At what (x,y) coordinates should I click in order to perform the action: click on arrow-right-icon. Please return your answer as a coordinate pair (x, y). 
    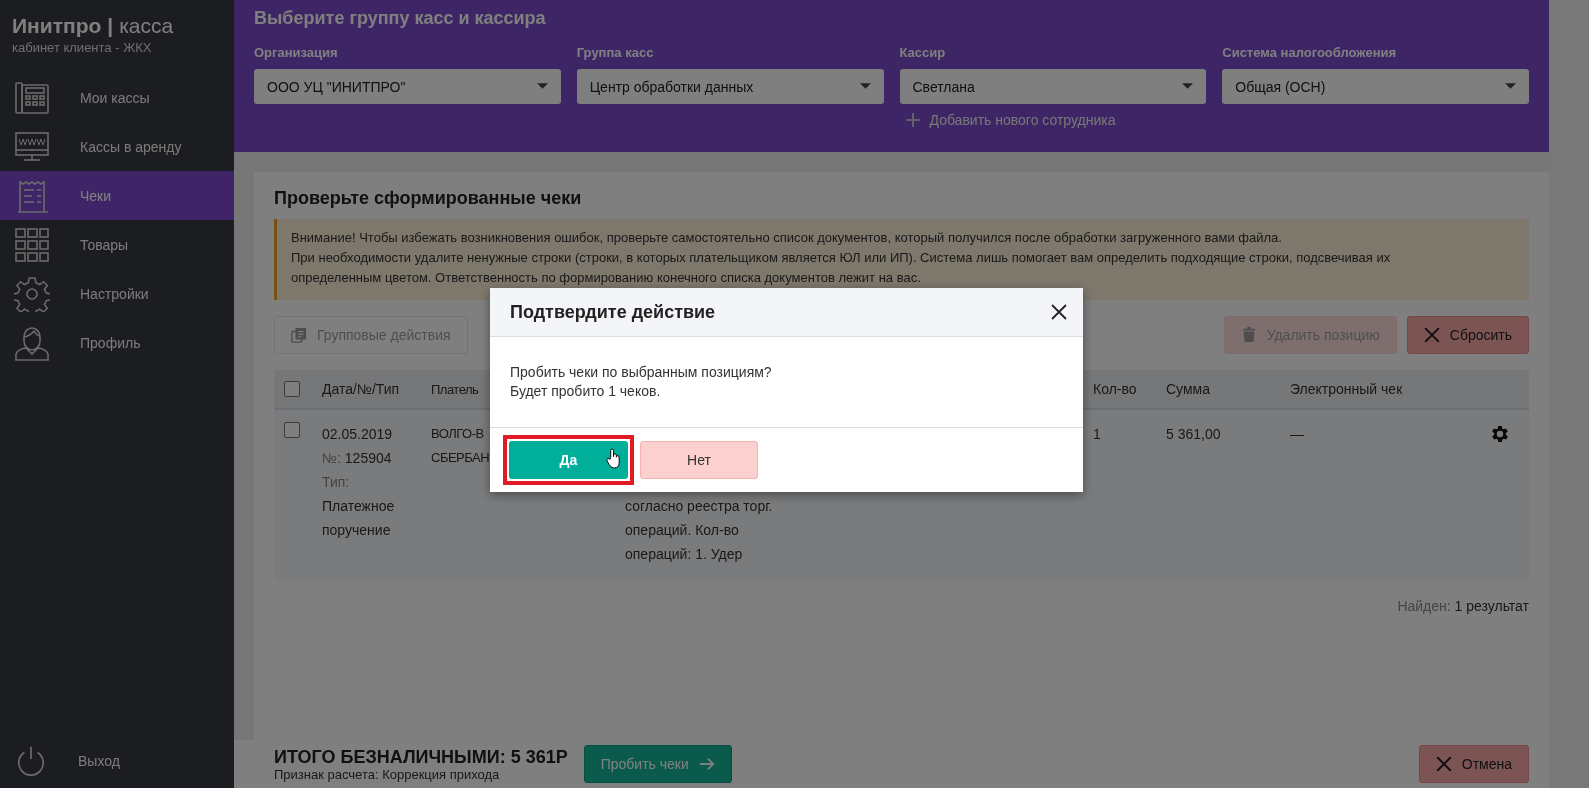
    Looking at the image, I should click on (706, 764).